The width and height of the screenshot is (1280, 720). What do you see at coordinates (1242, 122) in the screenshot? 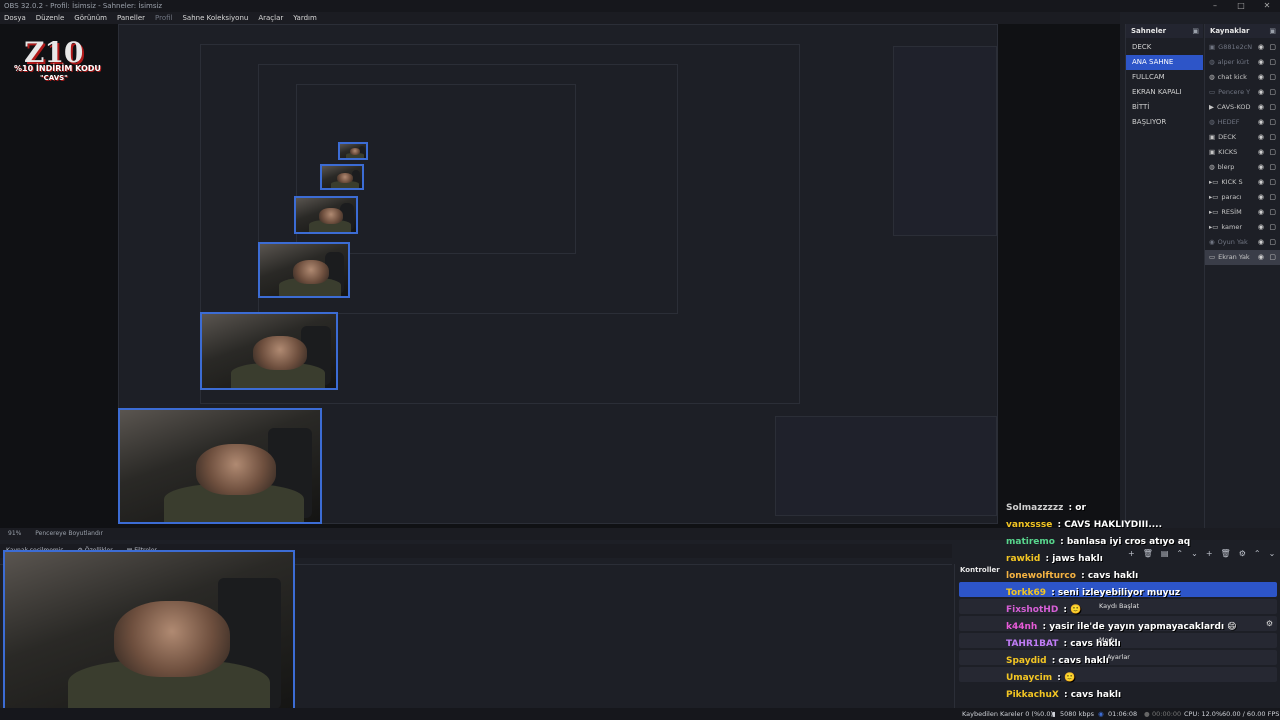
I see `source-item: ◍ HEDEF ◉ ▢` at bounding box center [1242, 122].